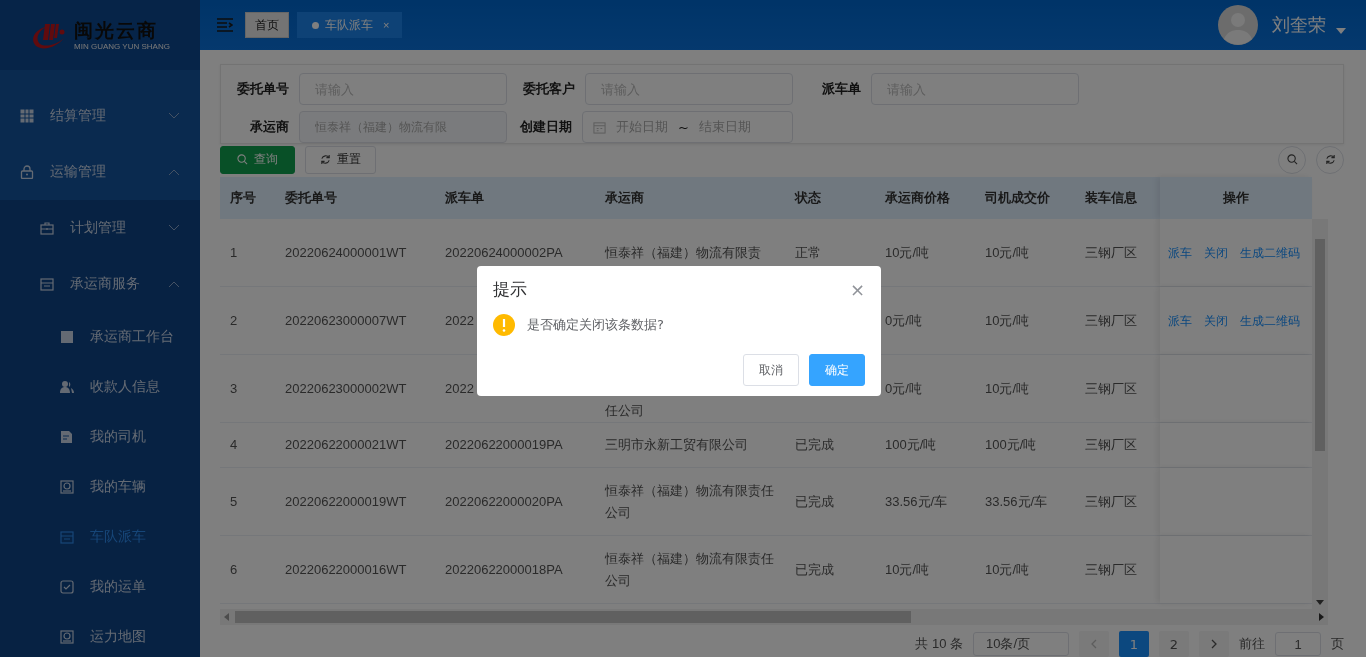  I want to click on menu-item: 收款人信息, so click(100, 387).